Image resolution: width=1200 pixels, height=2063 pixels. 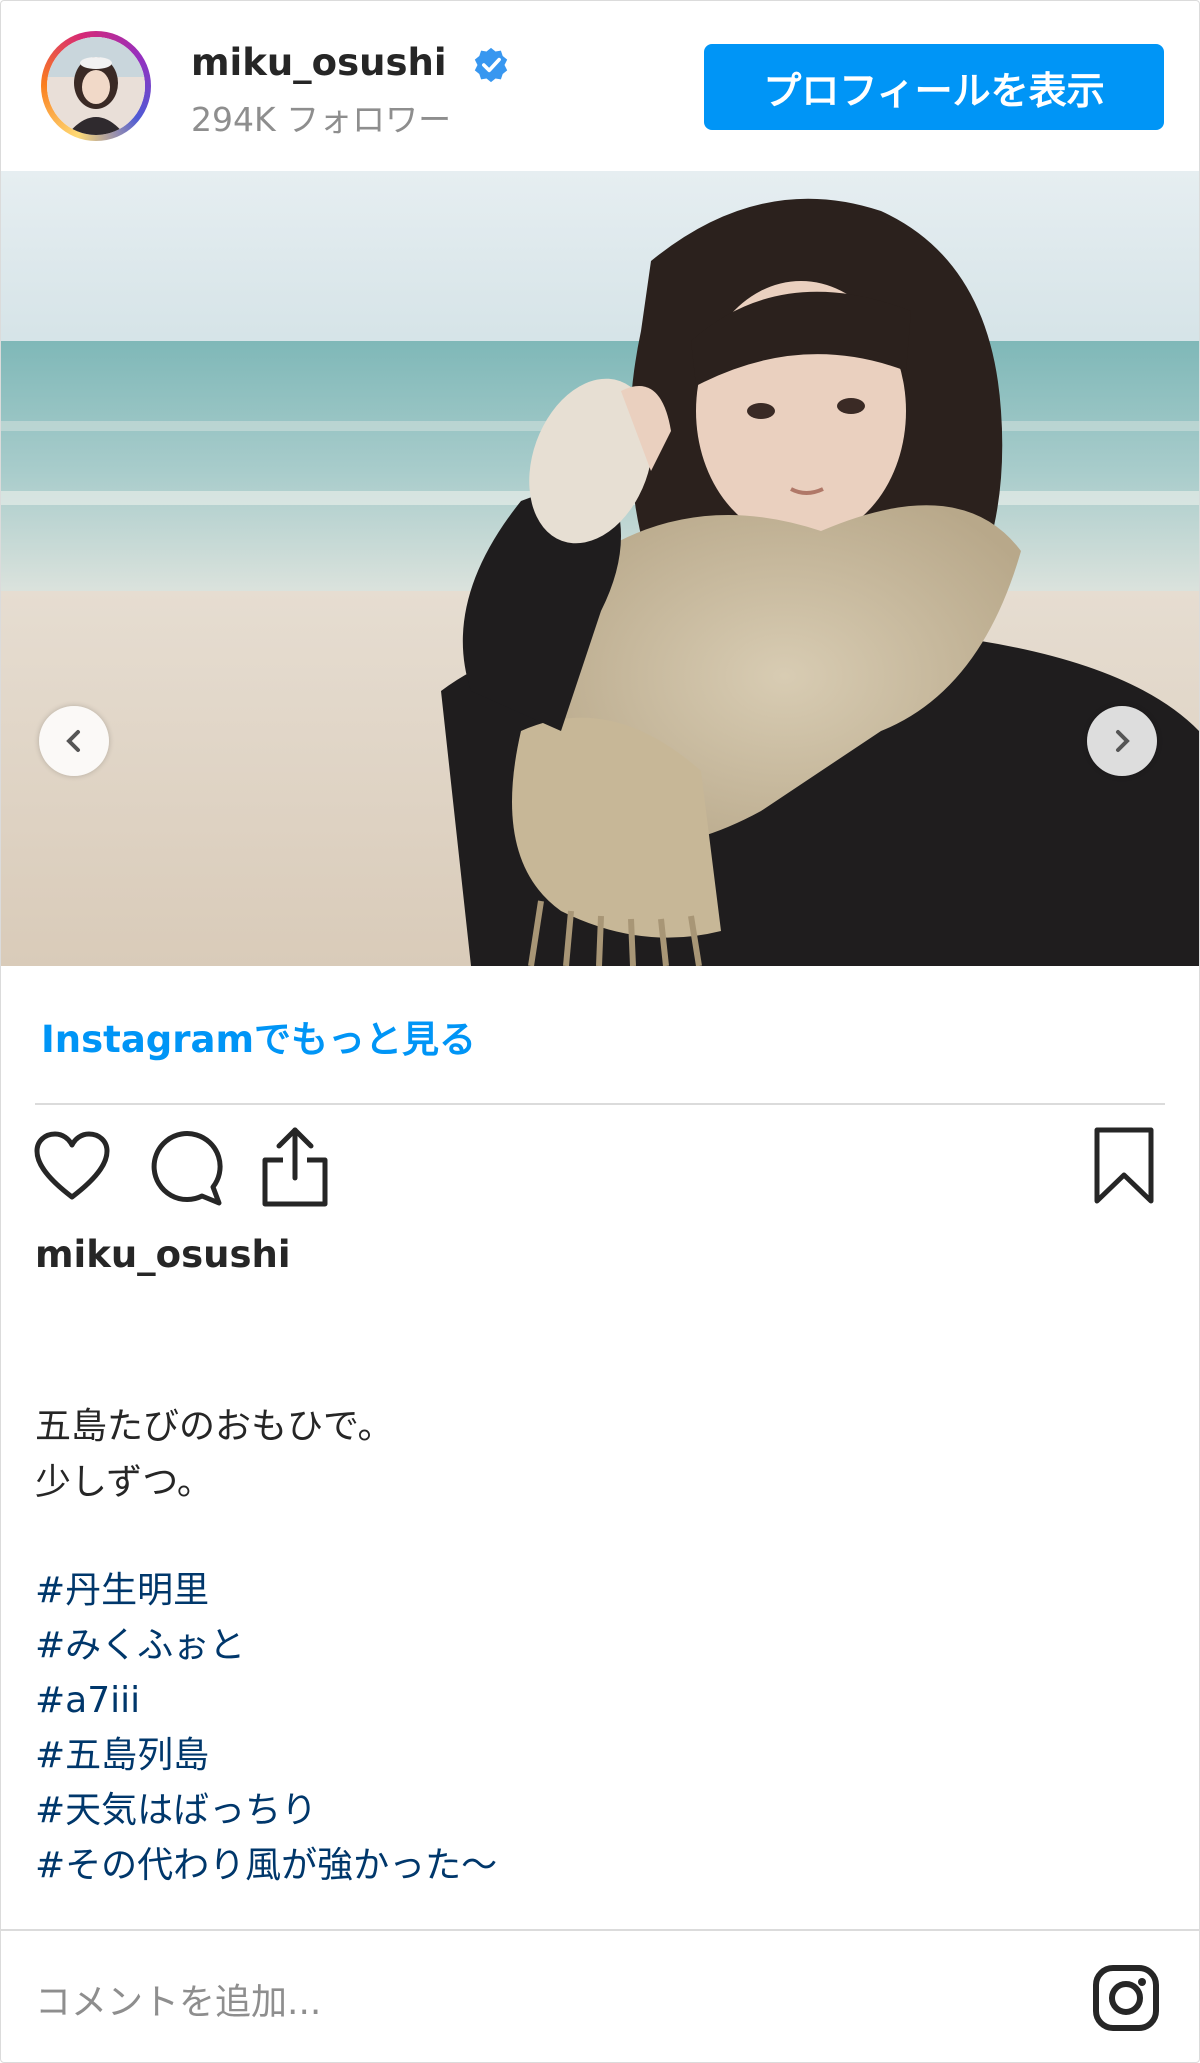 What do you see at coordinates (266, 1865) in the screenshot?
I see `hashtag-link: #その代わり風が強かった〜` at bounding box center [266, 1865].